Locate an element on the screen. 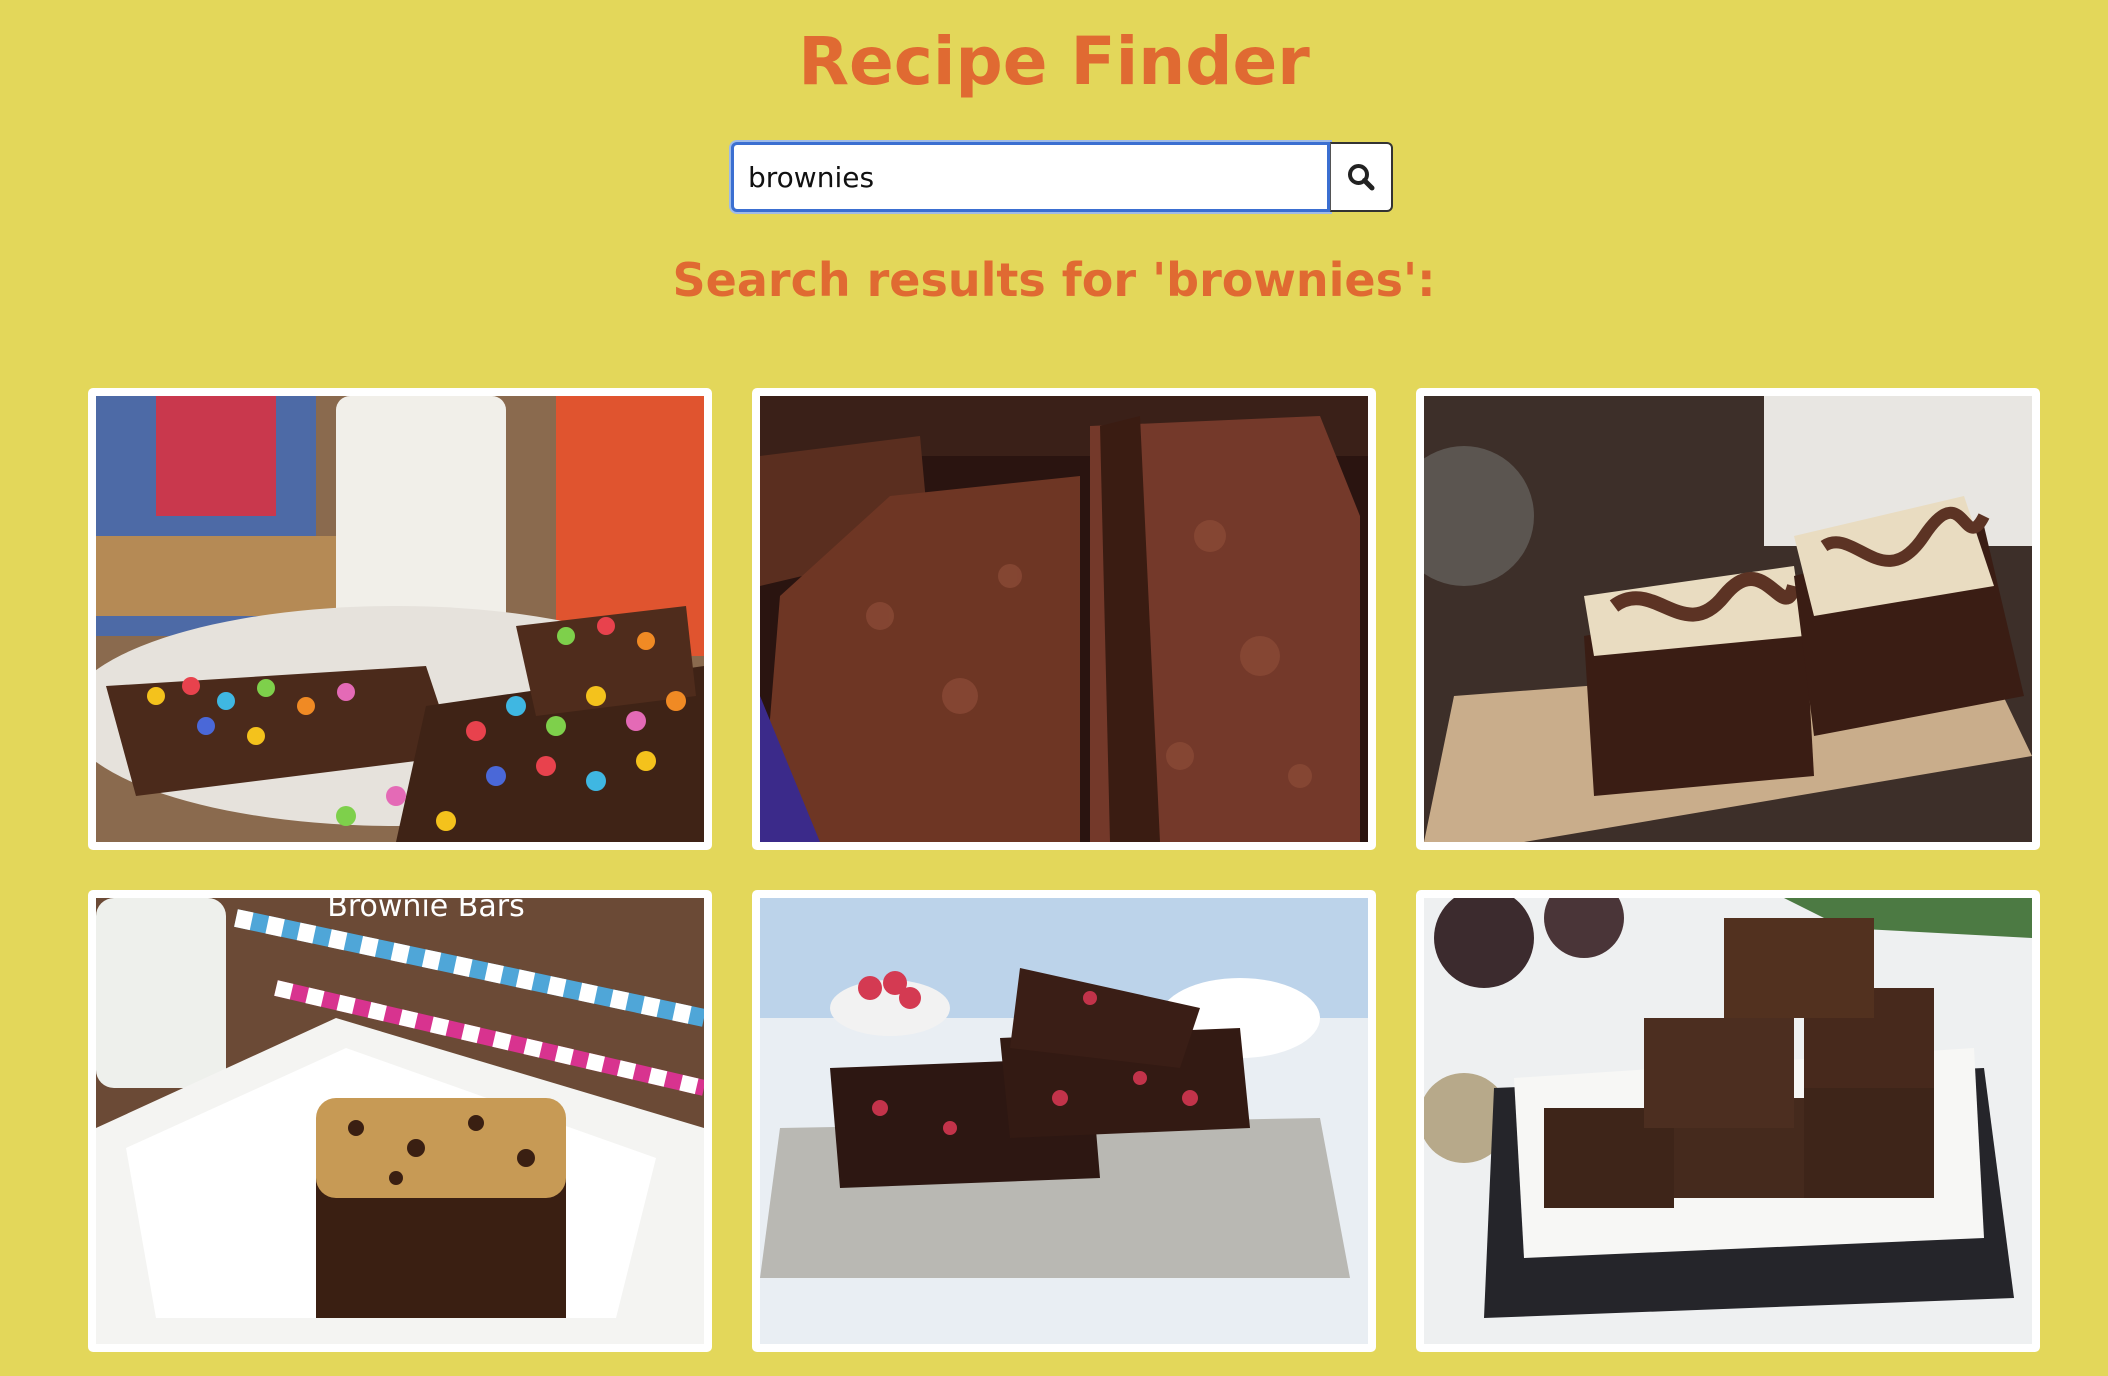 Image resolution: width=2108 pixels, height=1376 pixels. search-icon is located at coordinates (1361, 177).